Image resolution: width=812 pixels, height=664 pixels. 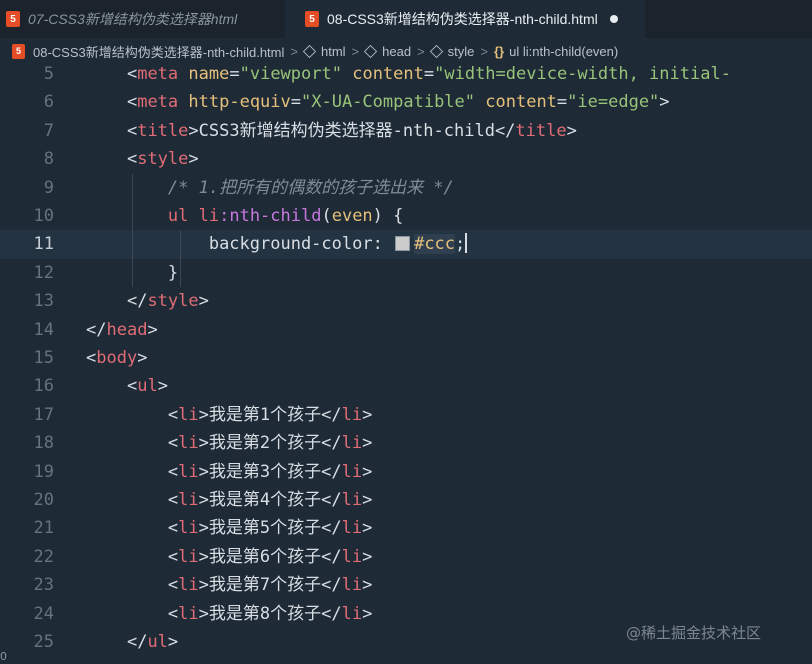 I want to click on breadcrumb-head: head, so click(x=387, y=51).